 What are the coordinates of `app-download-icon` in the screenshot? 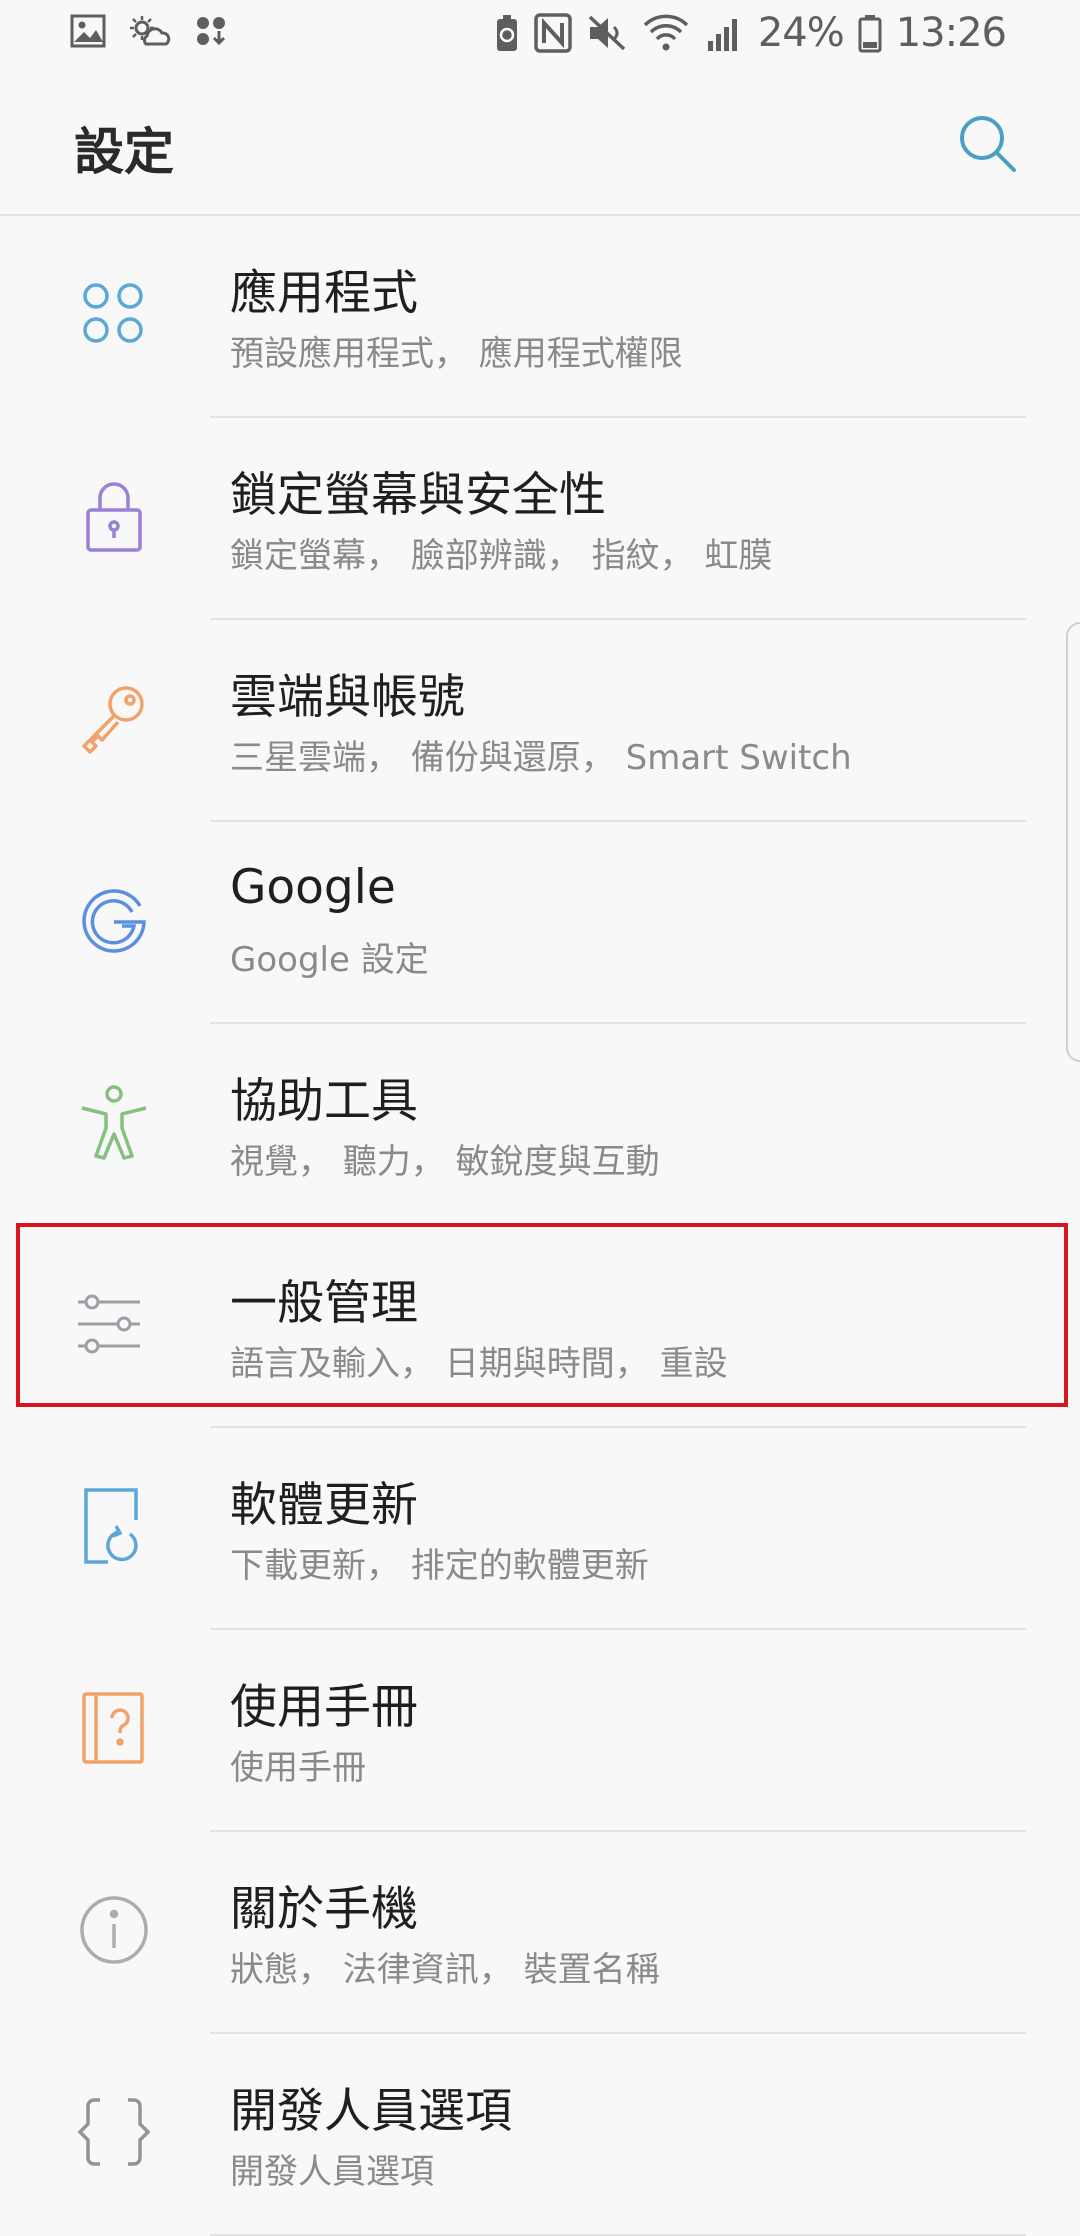 It's located at (211, 31).